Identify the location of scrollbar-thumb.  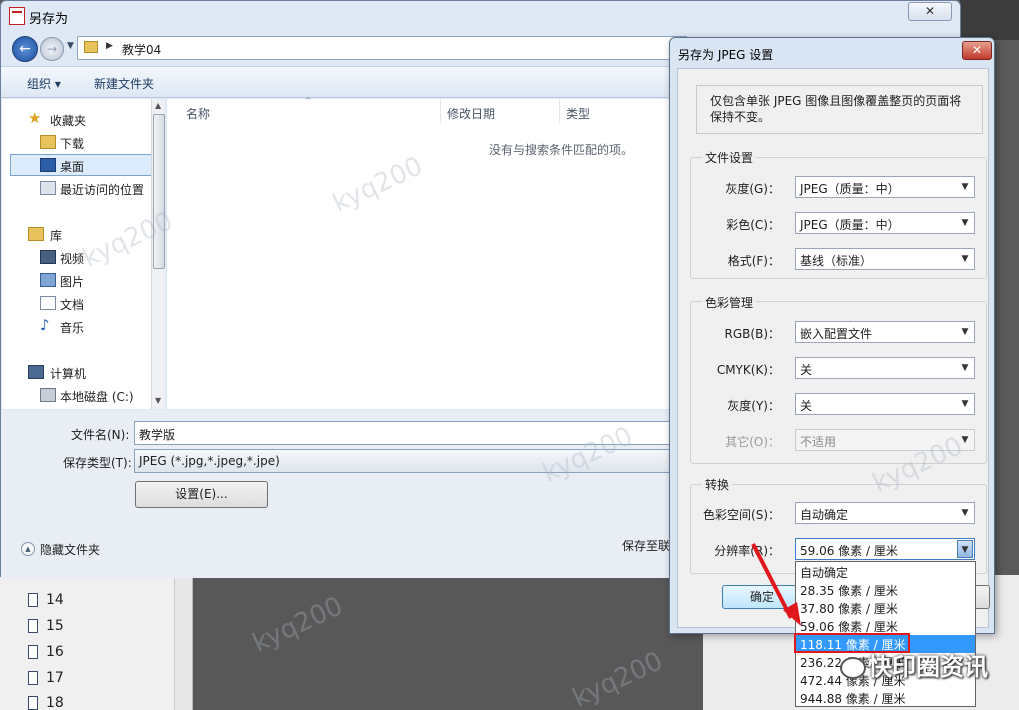
(159, 191).